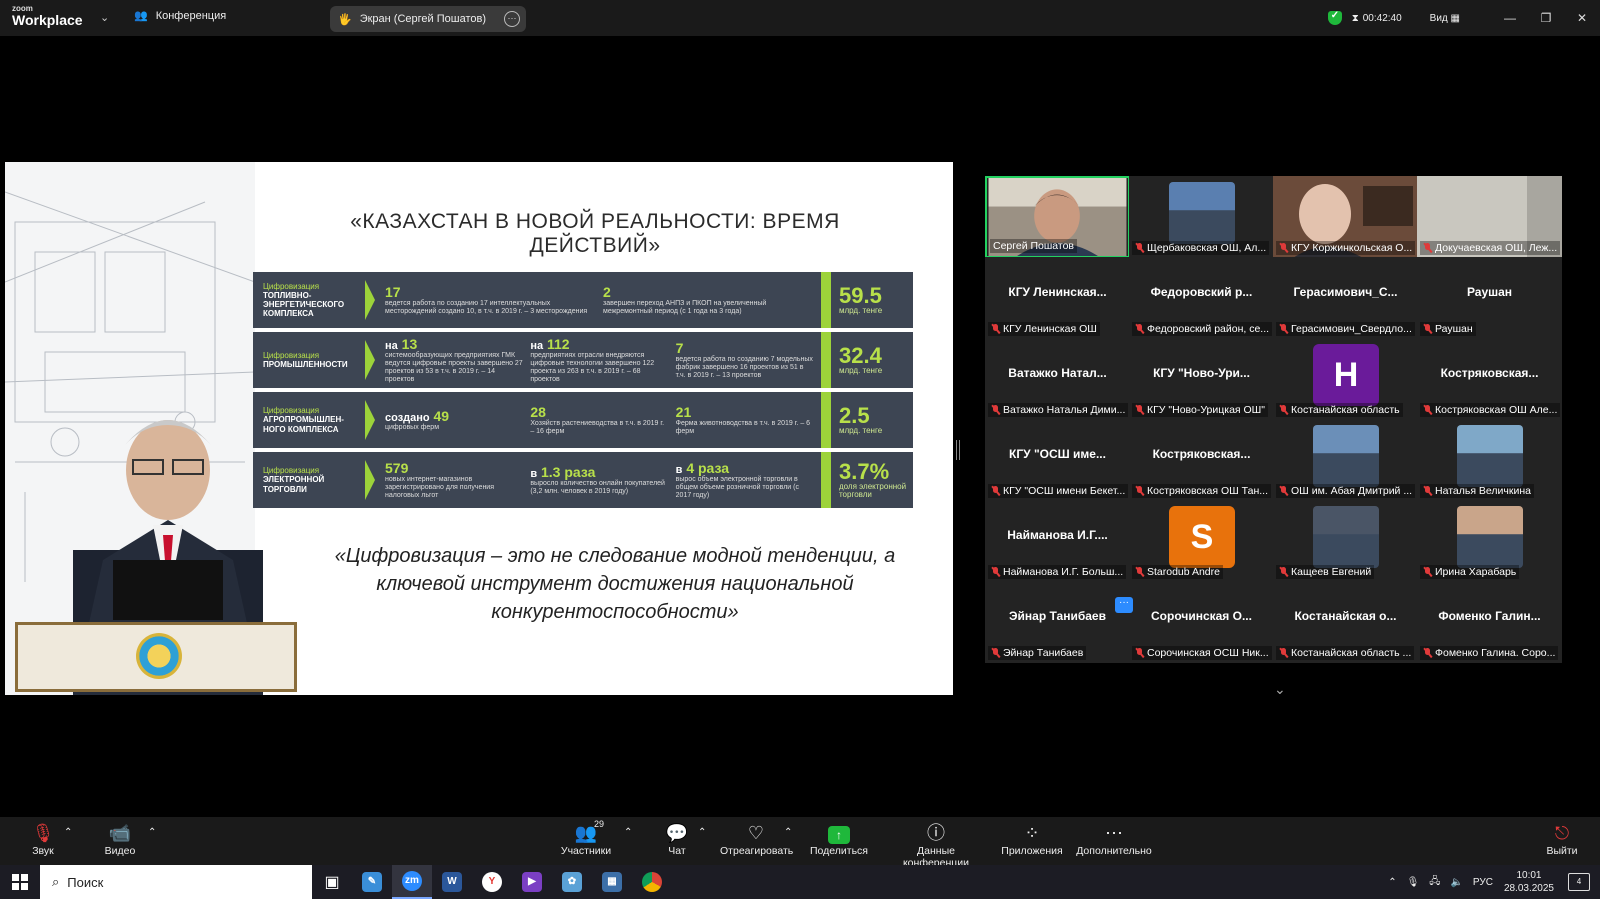 This screenshot has width=1600, height=899. Describe the element at coordinates (1201, 379) in the screenshot. I see `participant-tile: КГУ "Ново-Ури... КГУ "Ново-Урицкая ОШ"` at that location.